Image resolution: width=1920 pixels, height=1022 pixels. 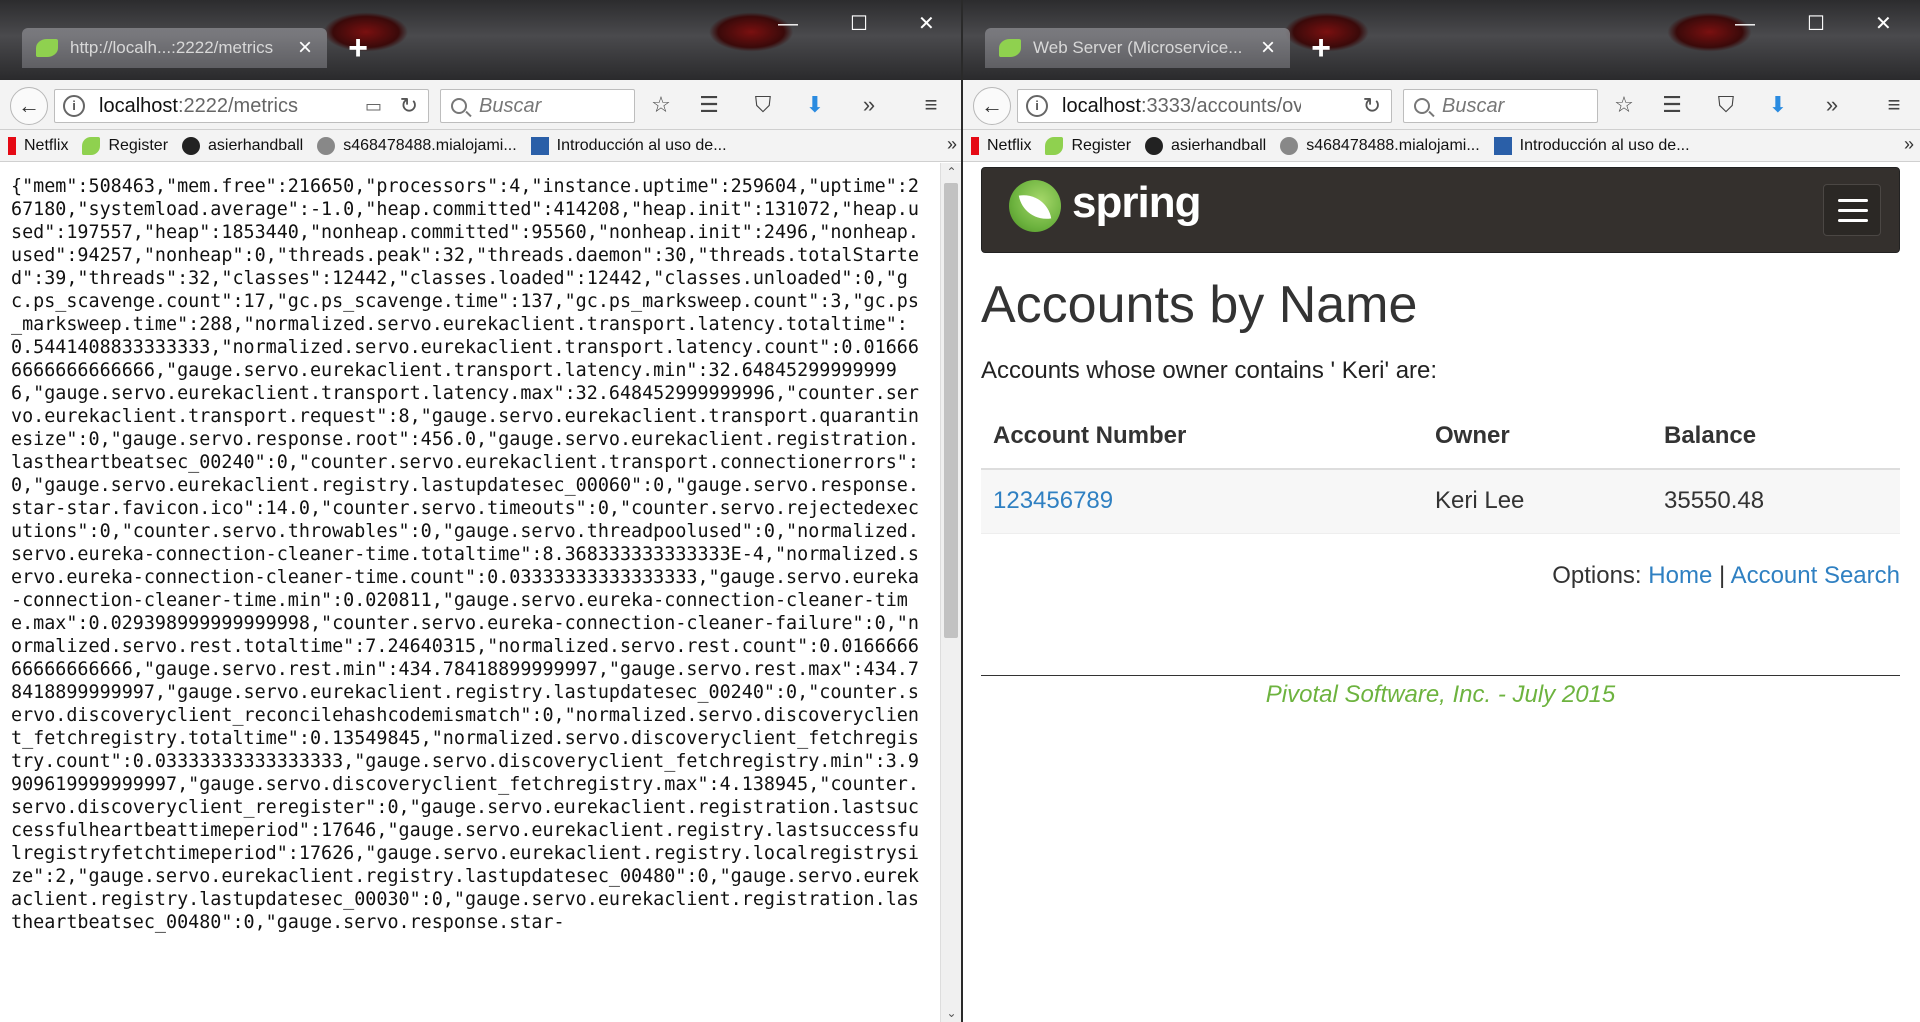 I want to click on scroll-up-icon: ⌃, so click(x=951, y=172).